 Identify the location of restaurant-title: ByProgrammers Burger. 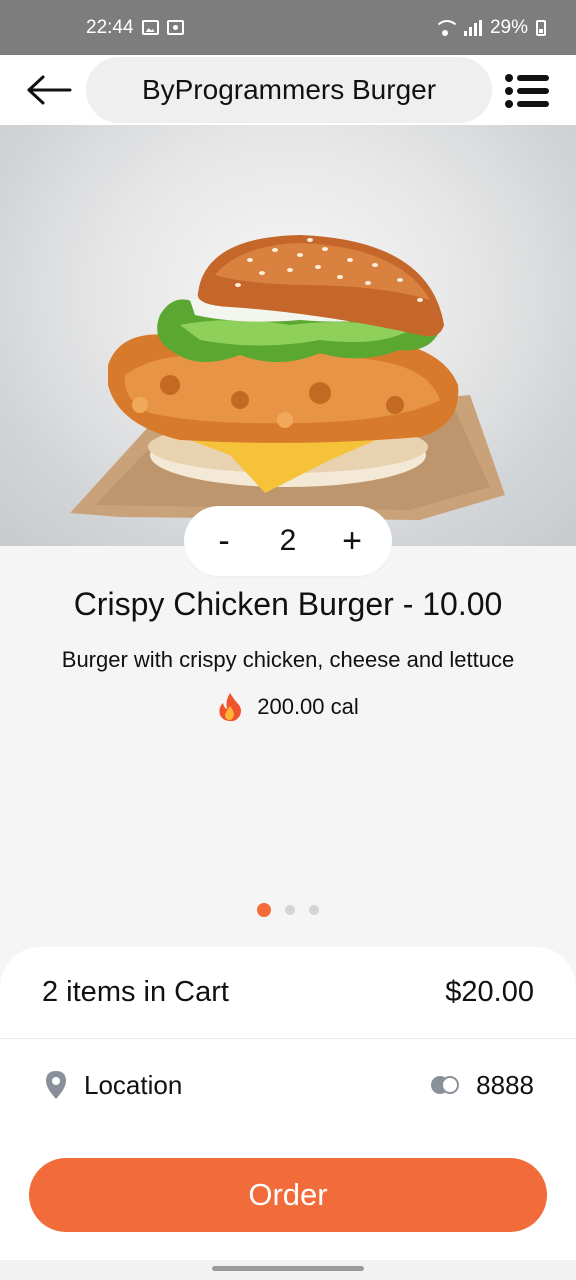
(289, 90).